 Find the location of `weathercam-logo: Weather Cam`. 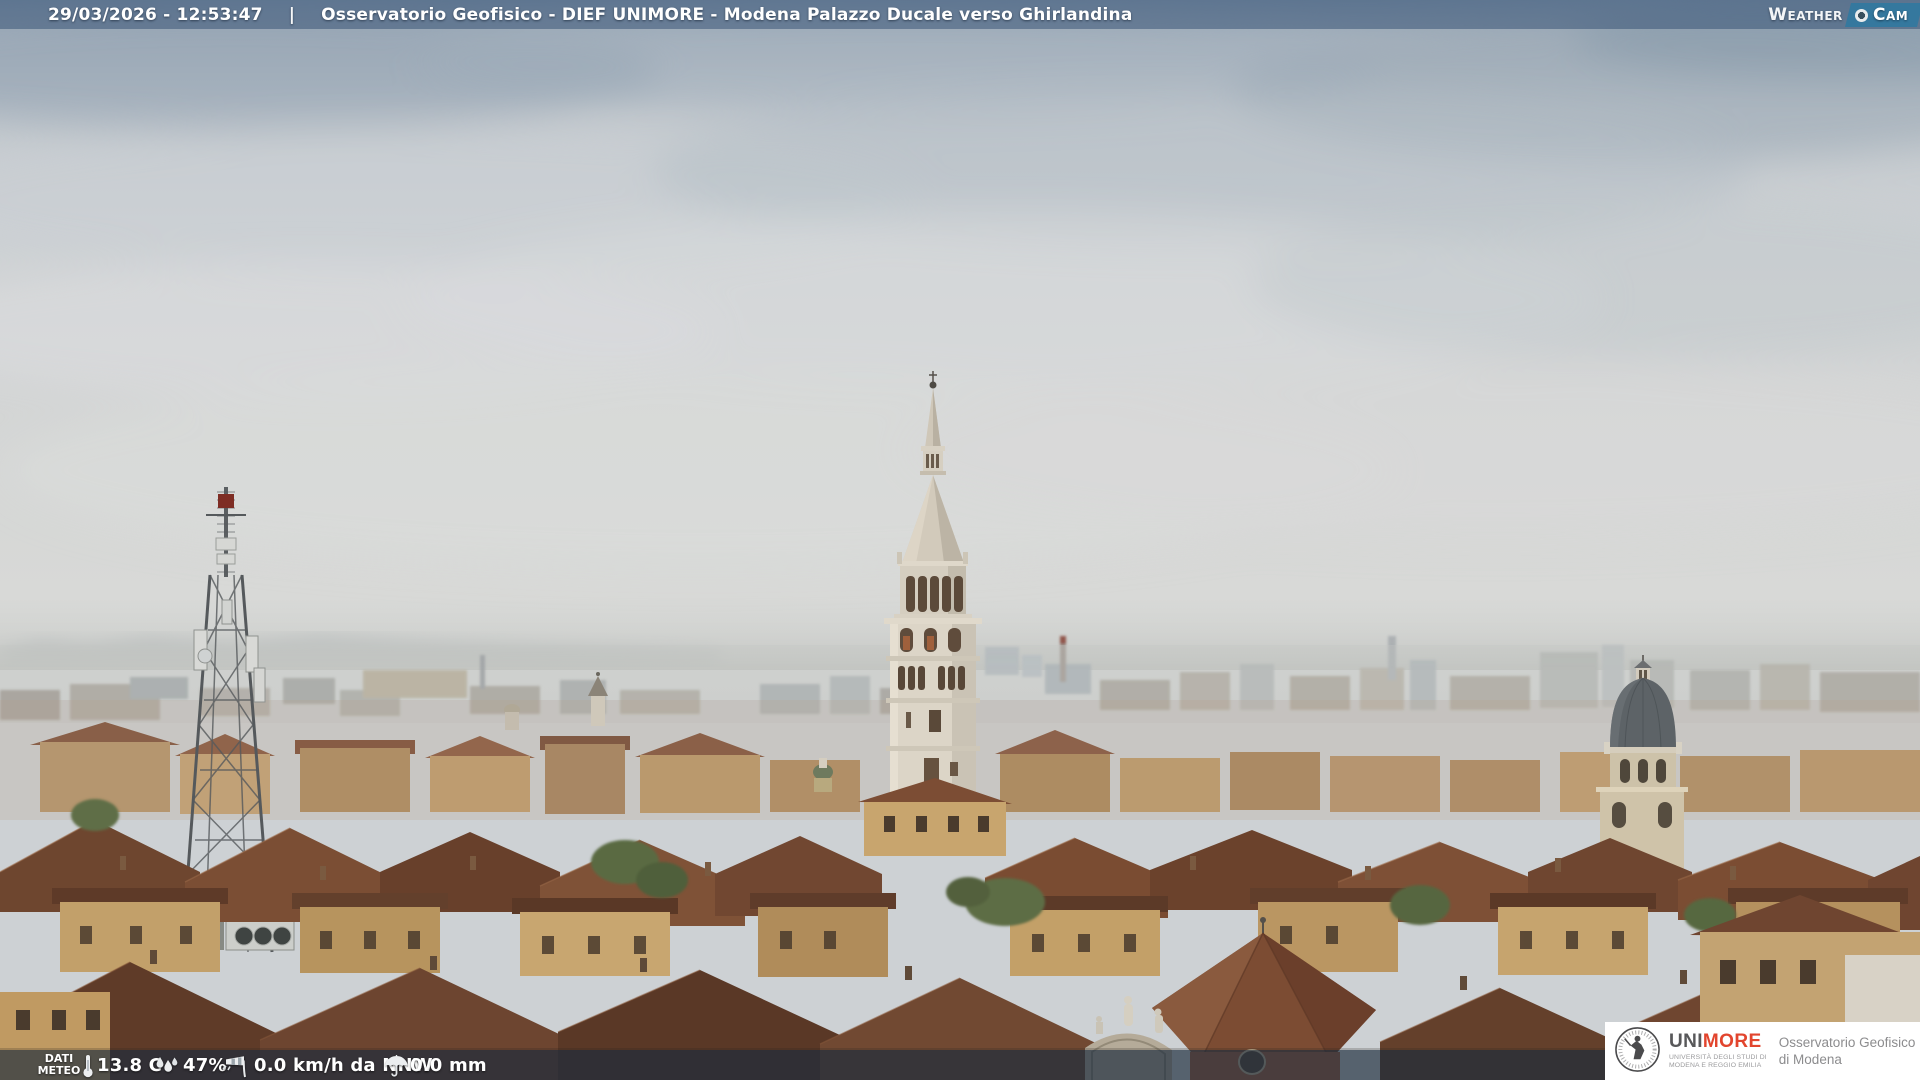

weathercam-logo: Weather Cam is located at coordinates (1844, 14).